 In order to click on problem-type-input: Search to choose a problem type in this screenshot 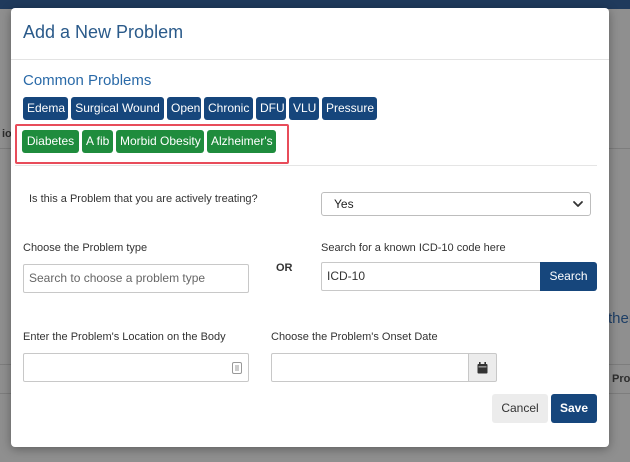, I will do `click(136, 278)`.